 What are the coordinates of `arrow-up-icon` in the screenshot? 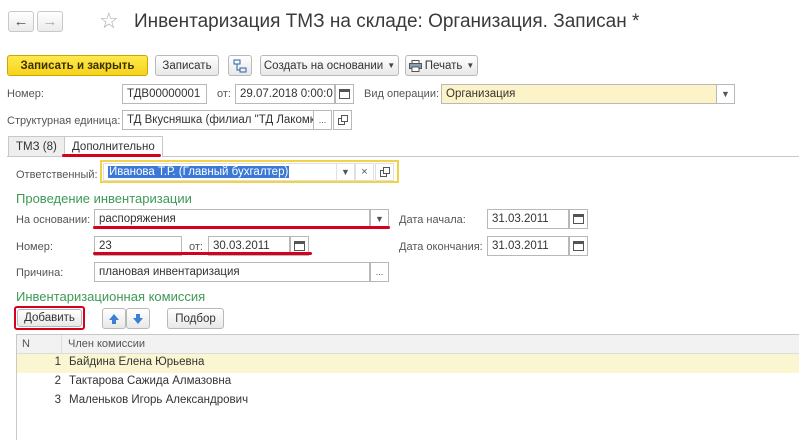 It's located at (114, 318).